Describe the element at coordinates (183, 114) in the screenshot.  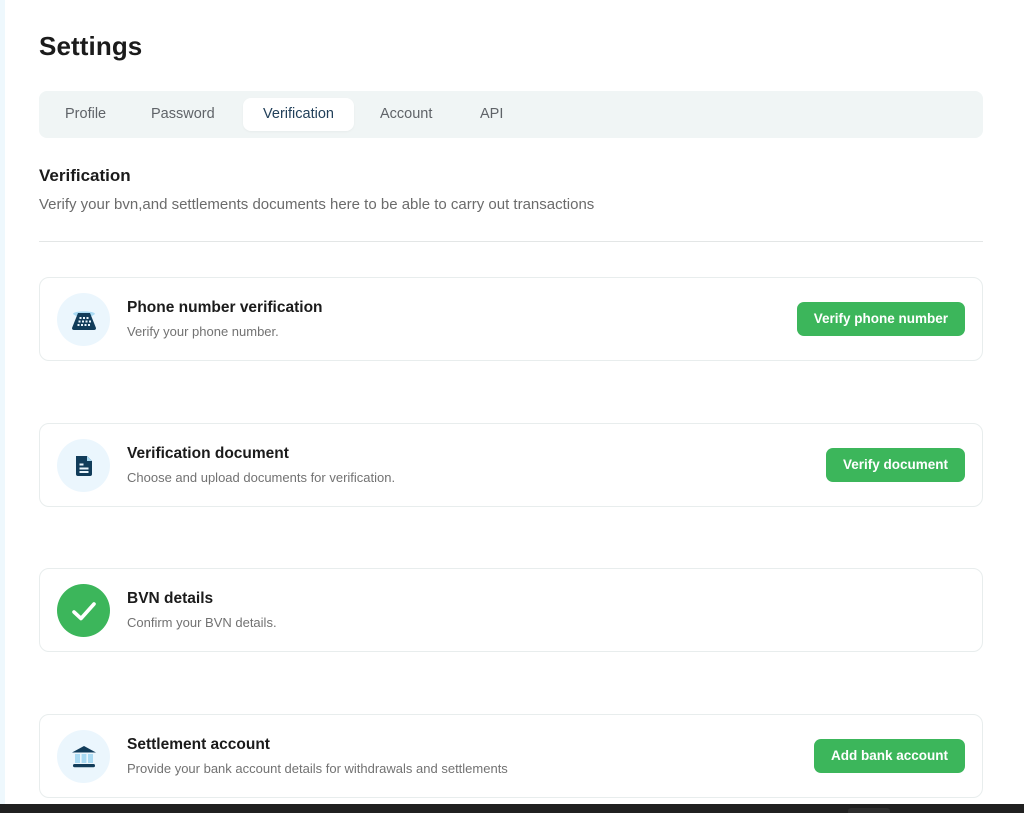
I see `tab-password: Password` at that location.